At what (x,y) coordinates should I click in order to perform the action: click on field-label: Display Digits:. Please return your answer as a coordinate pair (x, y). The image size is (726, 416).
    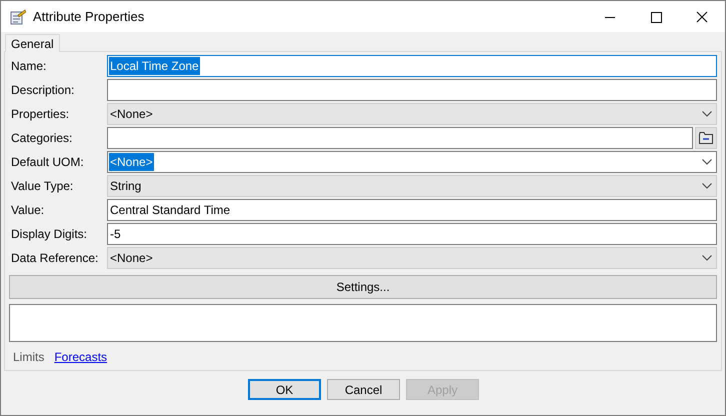
    Looking at the image, I should click on (49, 234).